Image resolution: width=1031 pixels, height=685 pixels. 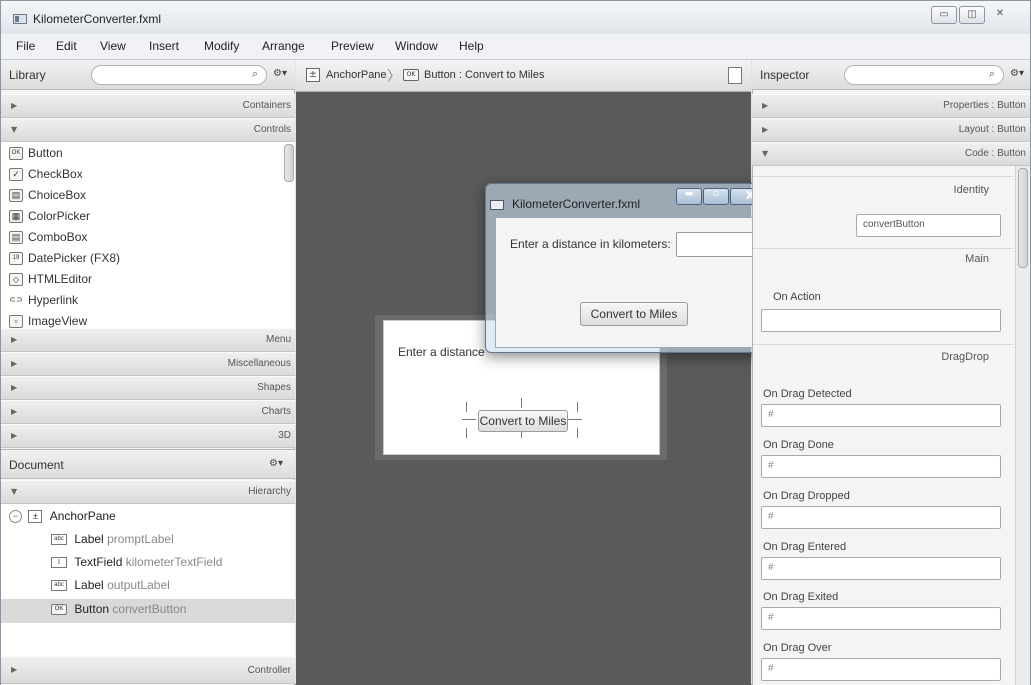 What do you see at coordinates (891, 106) in the screenshot?
I see `section-properties: ▶ Properties : Button` at bounding box center [891, 106].